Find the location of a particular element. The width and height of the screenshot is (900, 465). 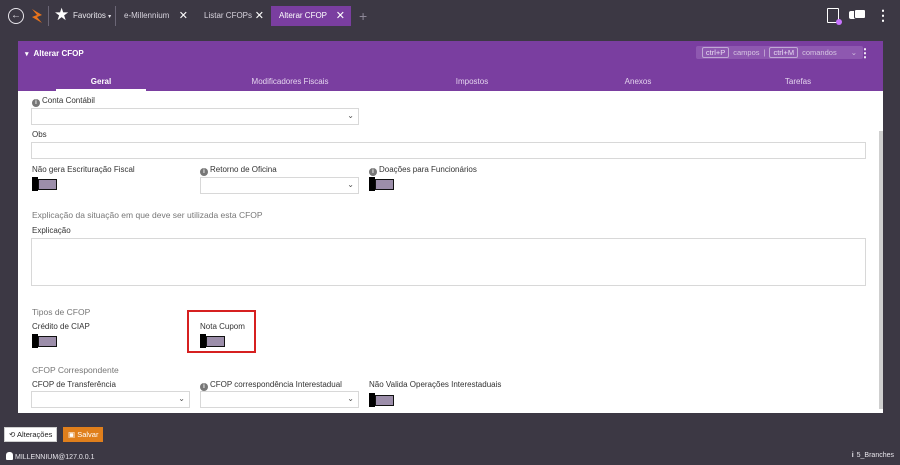

tab-label: Alterar CFOP is located at coordinates (303, 15).